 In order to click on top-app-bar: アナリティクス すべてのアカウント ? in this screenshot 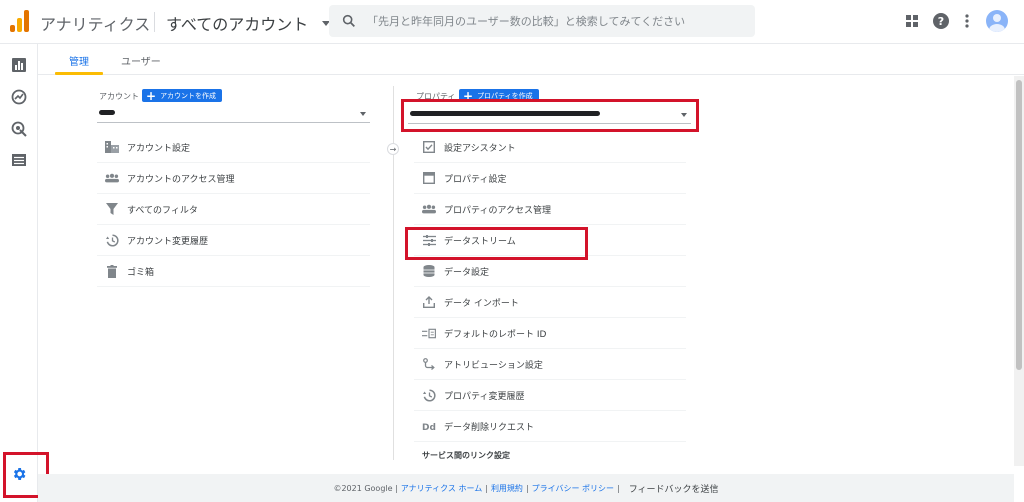, I will do `click(512, 22)`.